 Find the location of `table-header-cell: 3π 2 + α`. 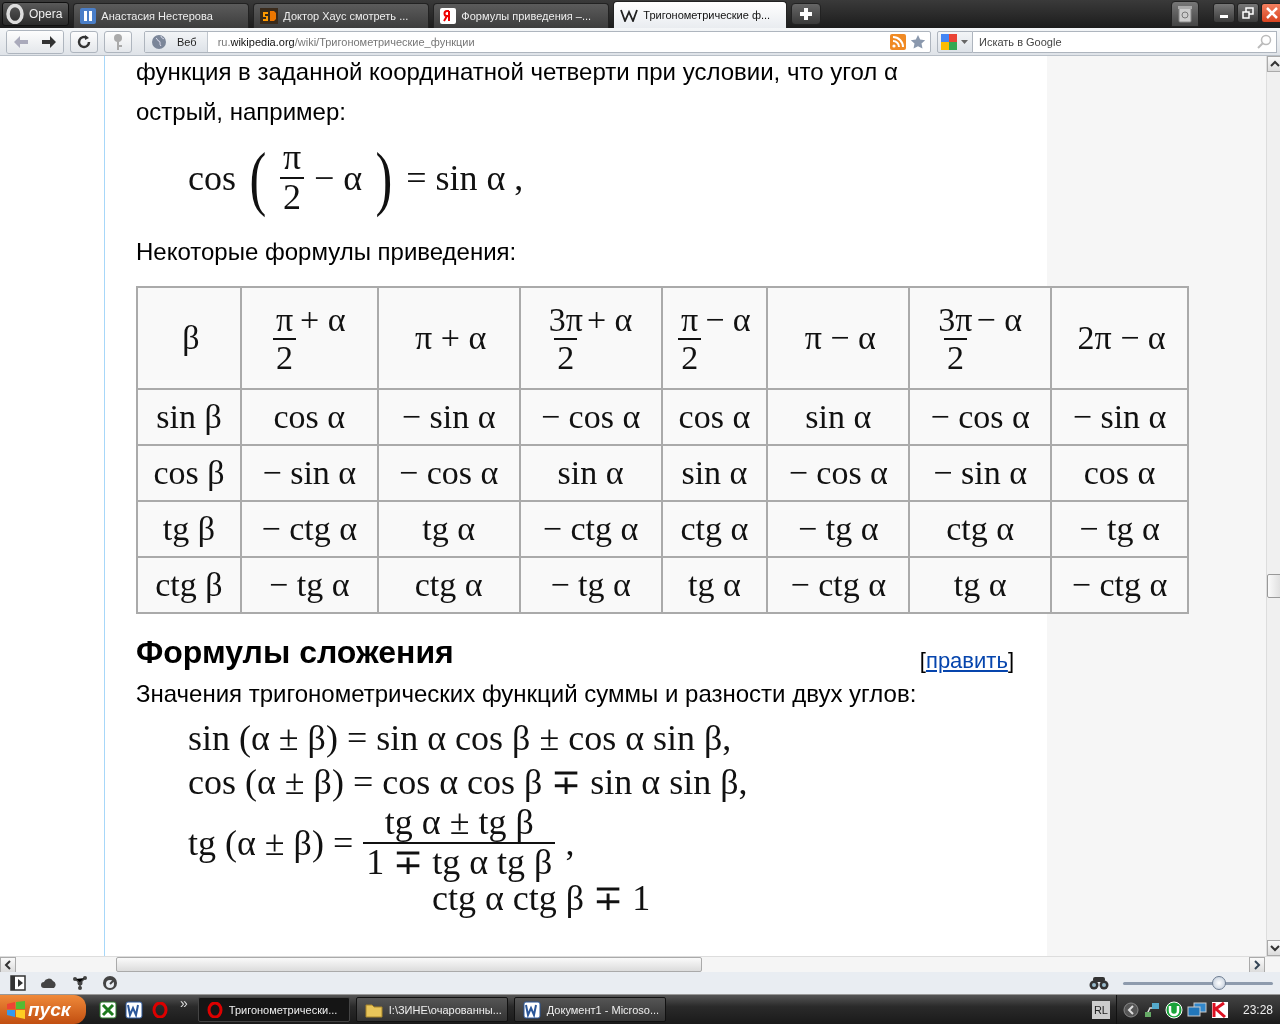

table-header-cell: 3π 2 + α is located at coordinates (590, 338).